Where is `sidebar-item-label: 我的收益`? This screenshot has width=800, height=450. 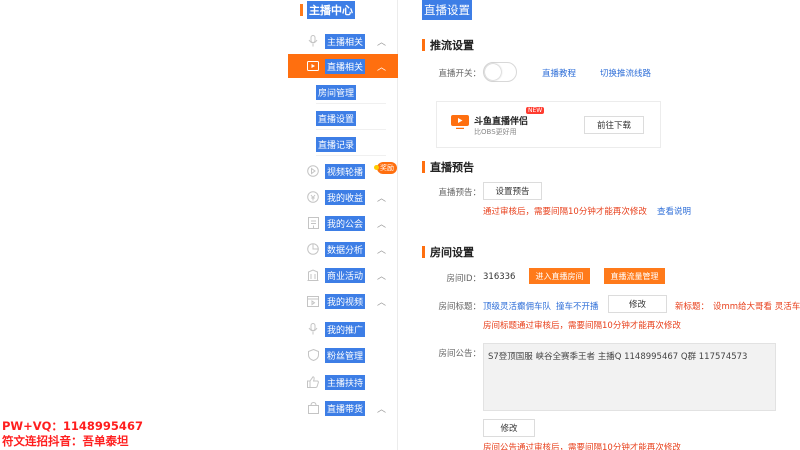
sidebar-item-label: 我的收益 is located at coordinates (345, 197).